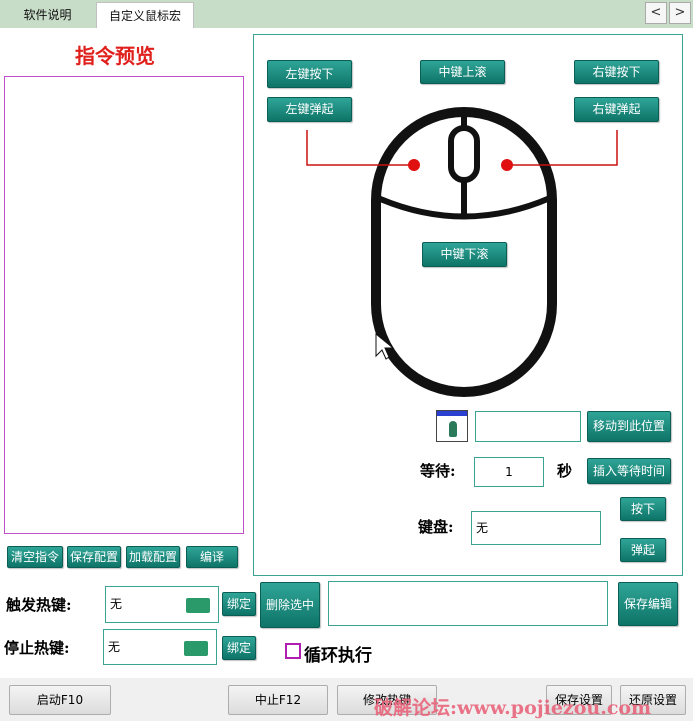  I want to click on preview-title: 指令预览, so click(115, 56).